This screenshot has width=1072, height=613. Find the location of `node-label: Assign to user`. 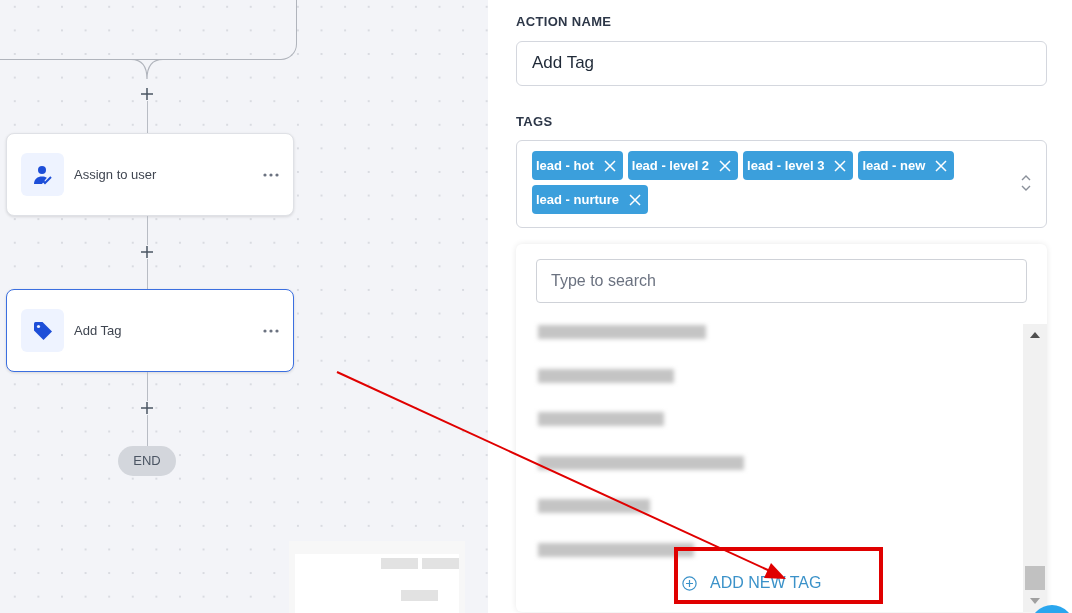

node-label: Assign to user is located at coordinates (116, 174).